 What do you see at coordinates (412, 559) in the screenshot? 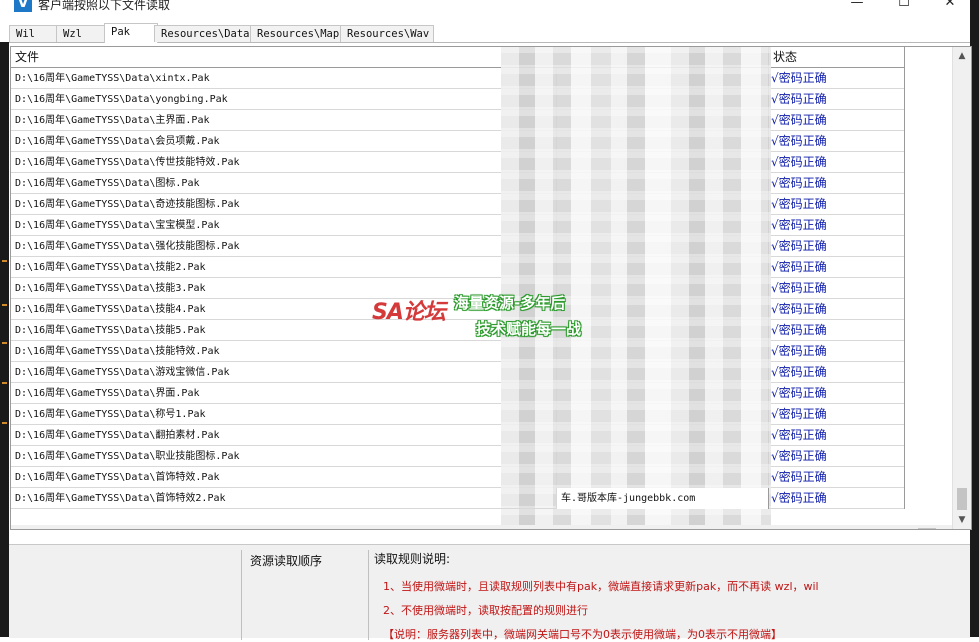
I see `rules-title: 读取规则说明:` at bounding box center [412, 559].